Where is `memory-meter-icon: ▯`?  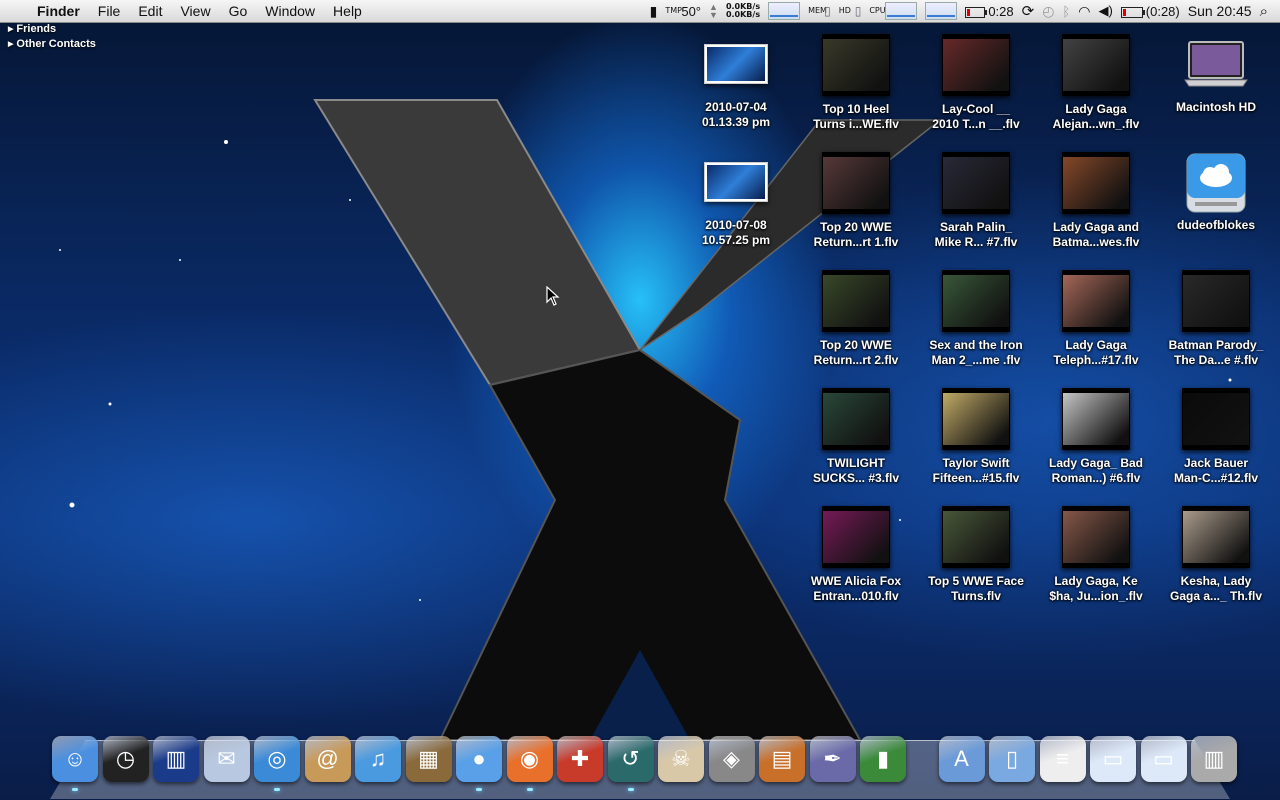 memory-meter-icon: ▯ is located at coordinates (827, 11).